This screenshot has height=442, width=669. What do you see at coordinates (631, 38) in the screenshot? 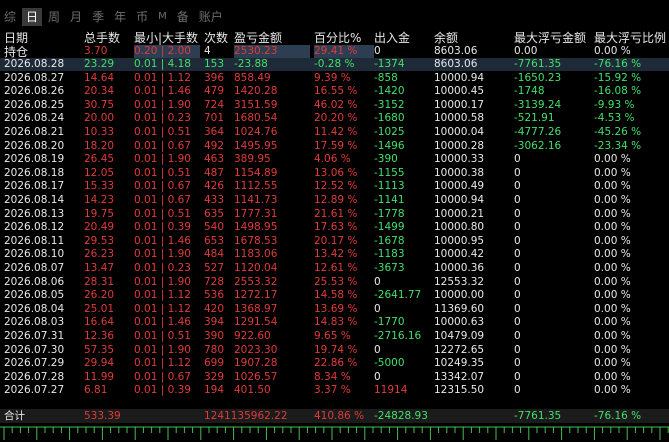
I see `header-max-float-ratio: 最大浮亏比例` at bounding box center [631, 38].